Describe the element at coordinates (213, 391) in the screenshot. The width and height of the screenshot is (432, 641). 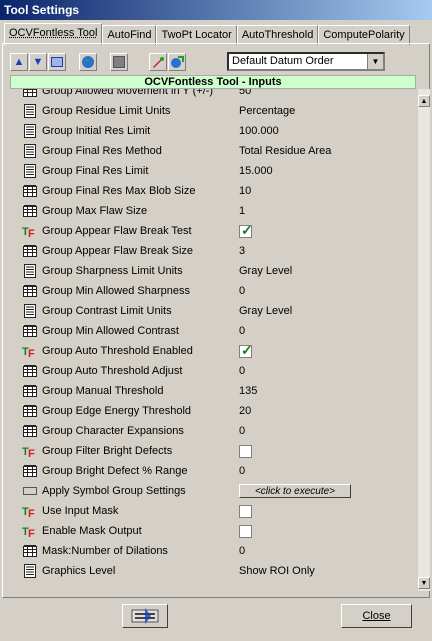
I see `property-row: Group Manual Threshold 135` at that location.